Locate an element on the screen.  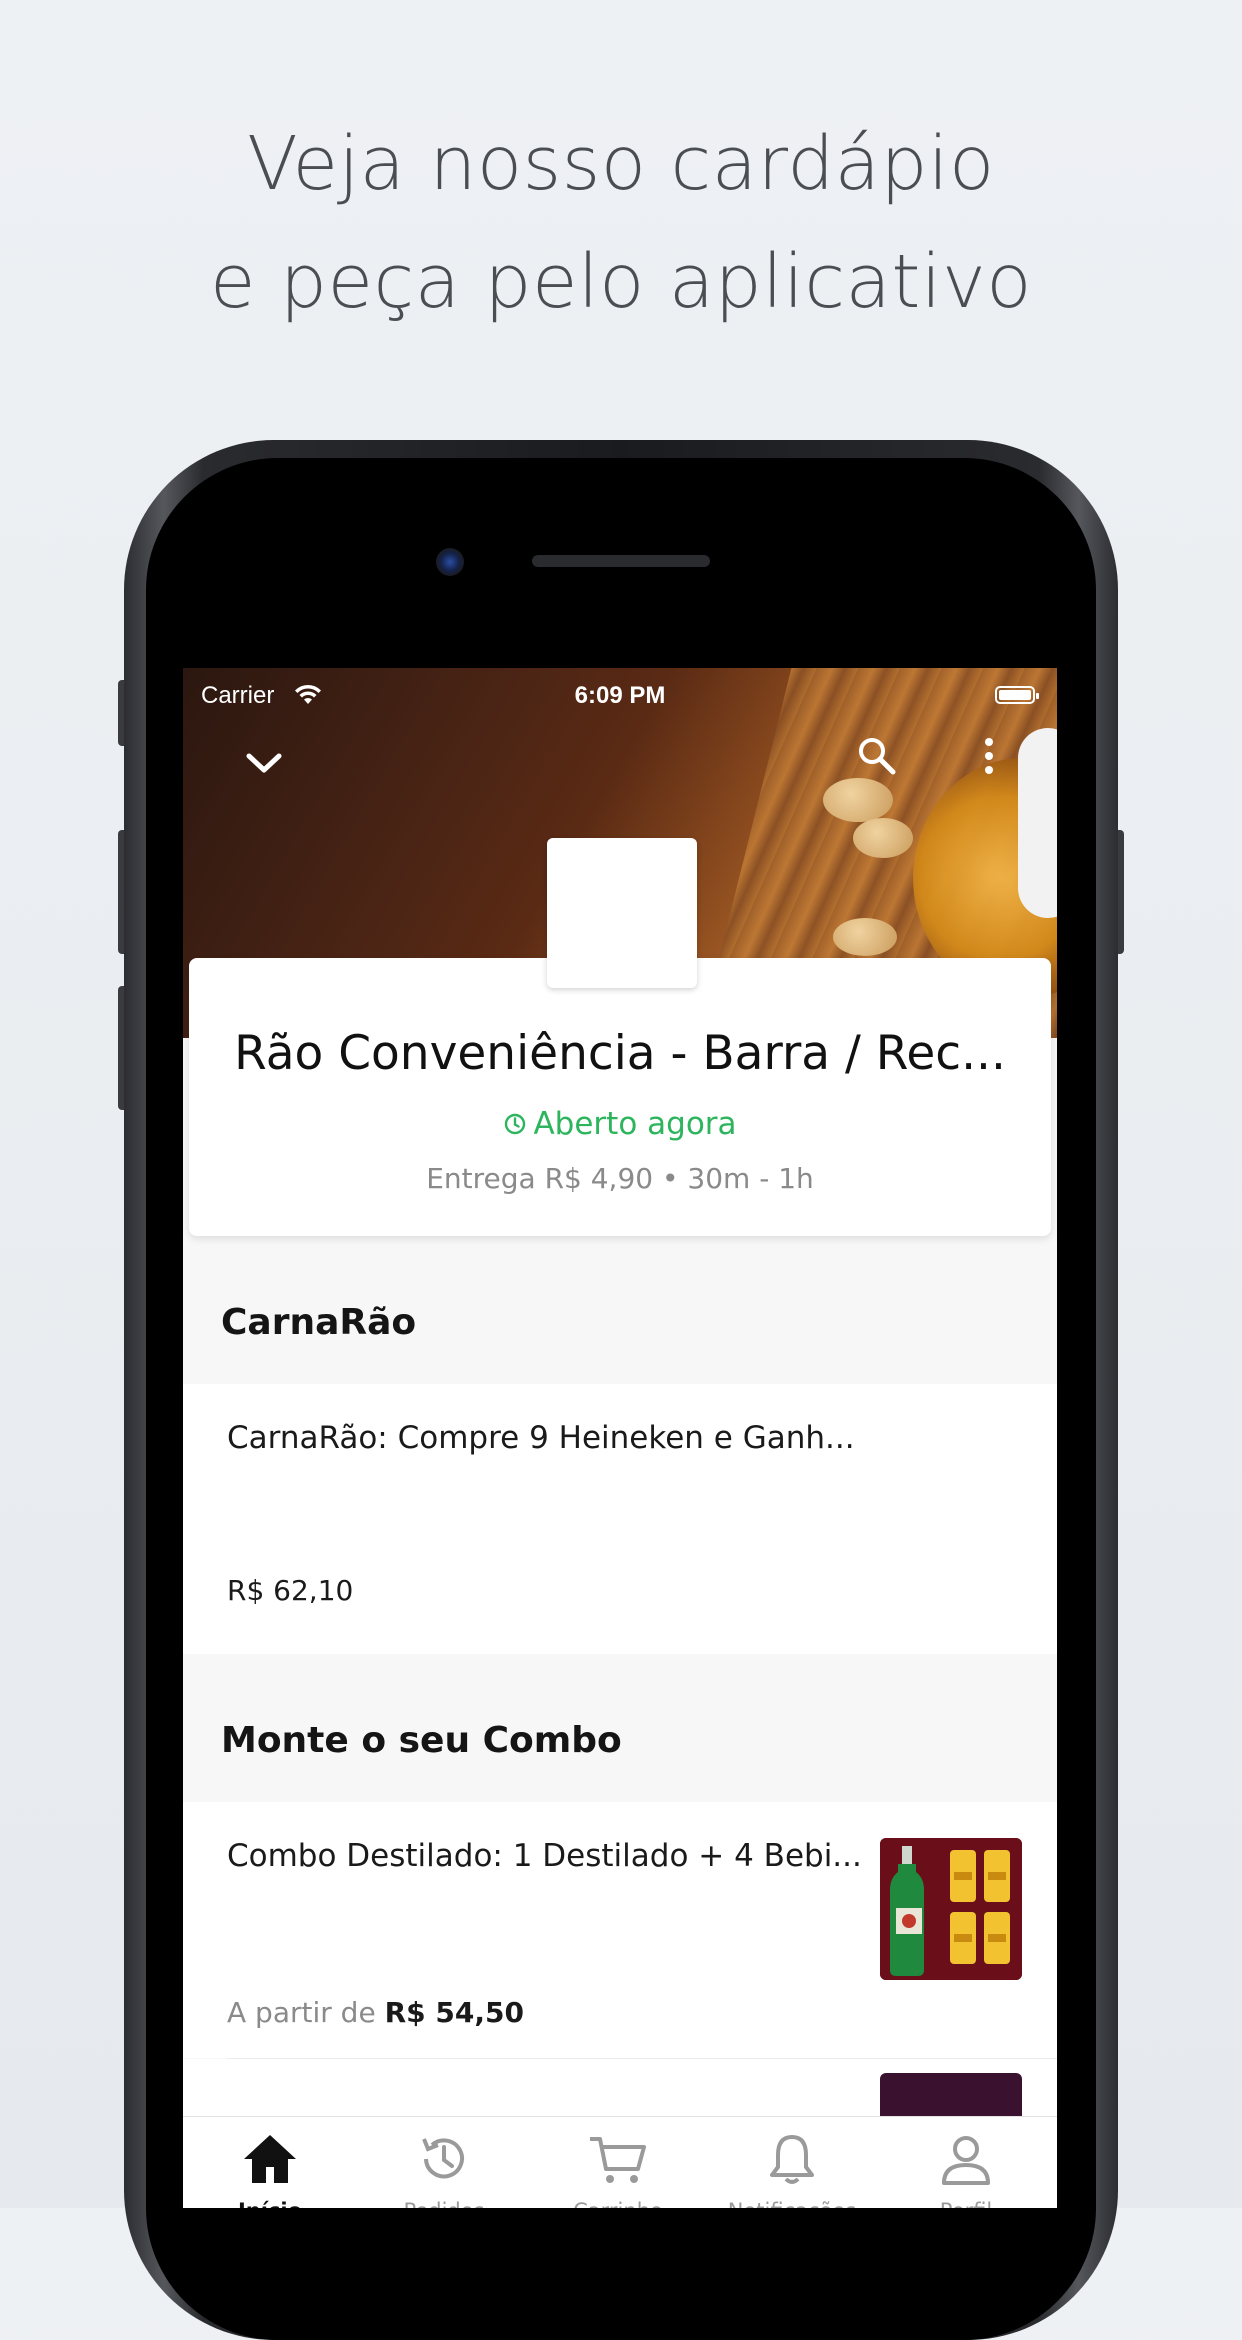
tab-inicio: Início is located at coordinates (270, 2162).